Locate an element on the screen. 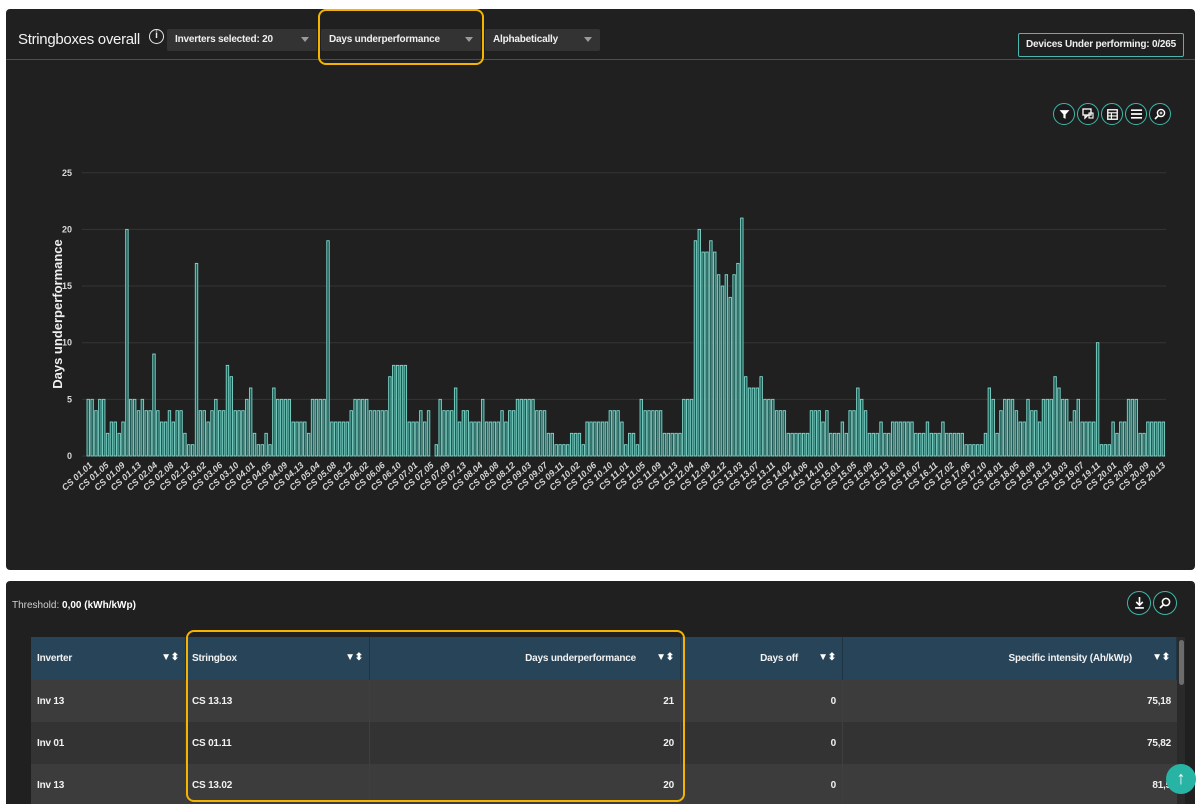 This screenshot has height=804, width=1201. table-scrollbar-thumb is located at coordinates (1181, 662).